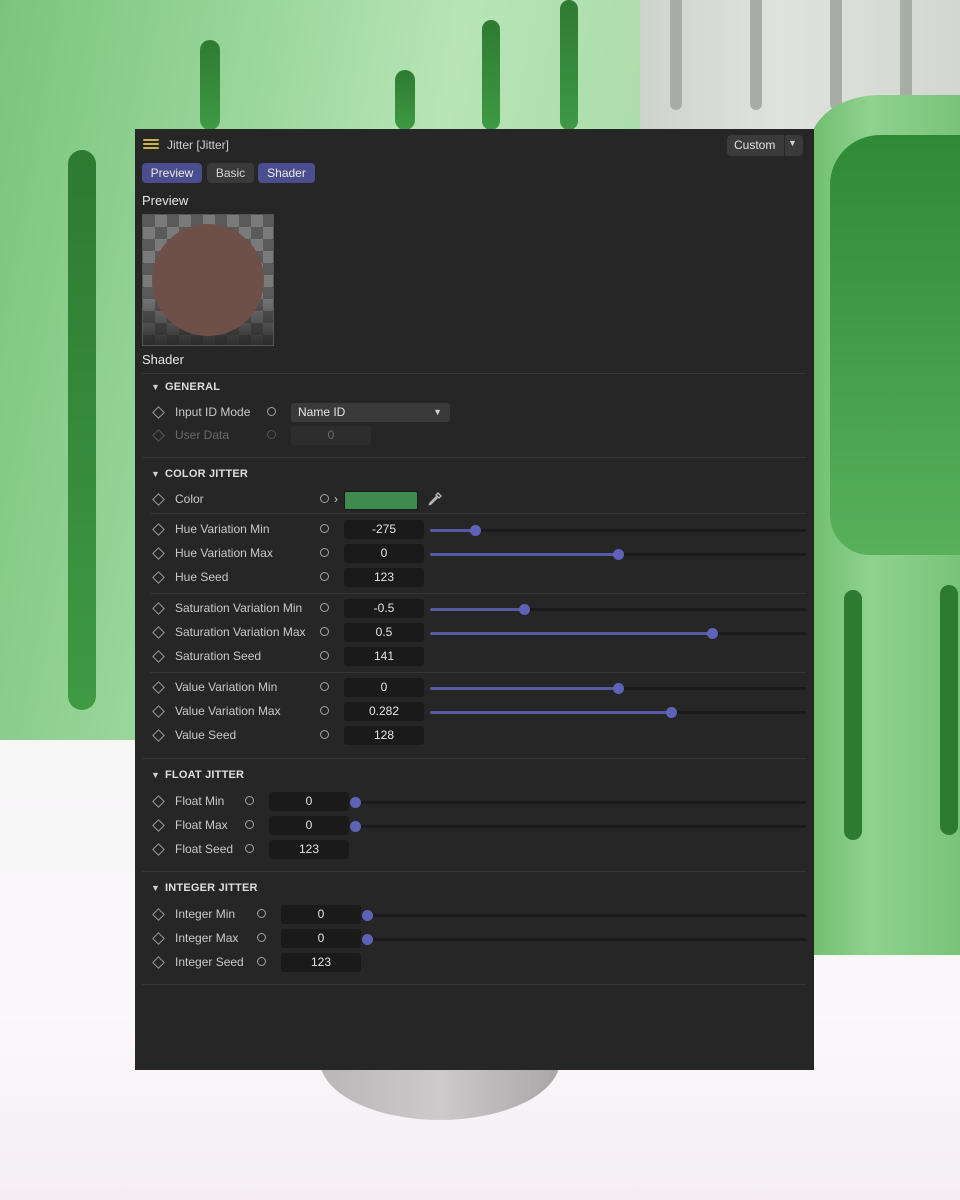 This screenshot has height=1200, width=960. Describe the element at coordinates (885, 525) in the screenshot. I see `green-cup-right` at that location.